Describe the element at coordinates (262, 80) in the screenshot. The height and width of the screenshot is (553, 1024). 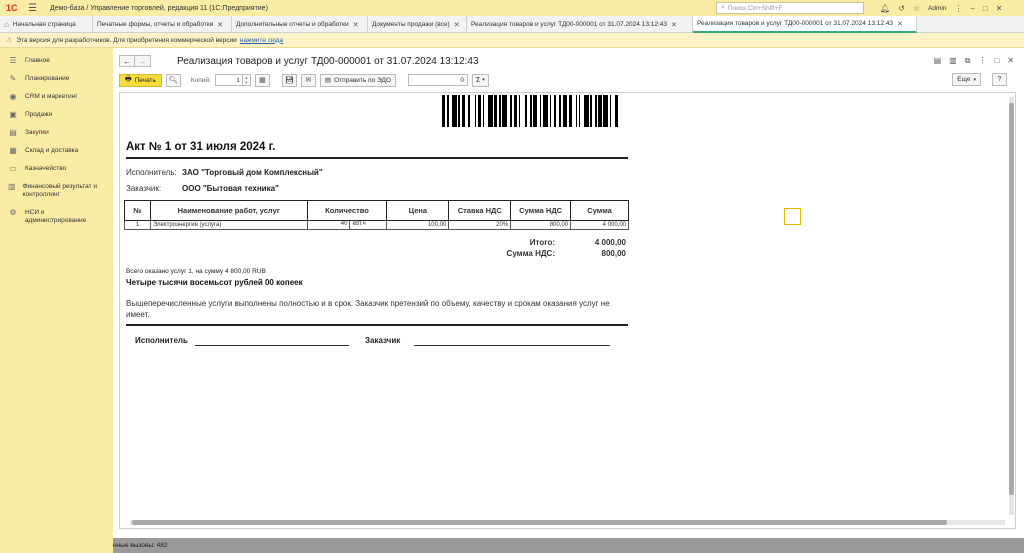
I see `settings-button: ▦` at that location.